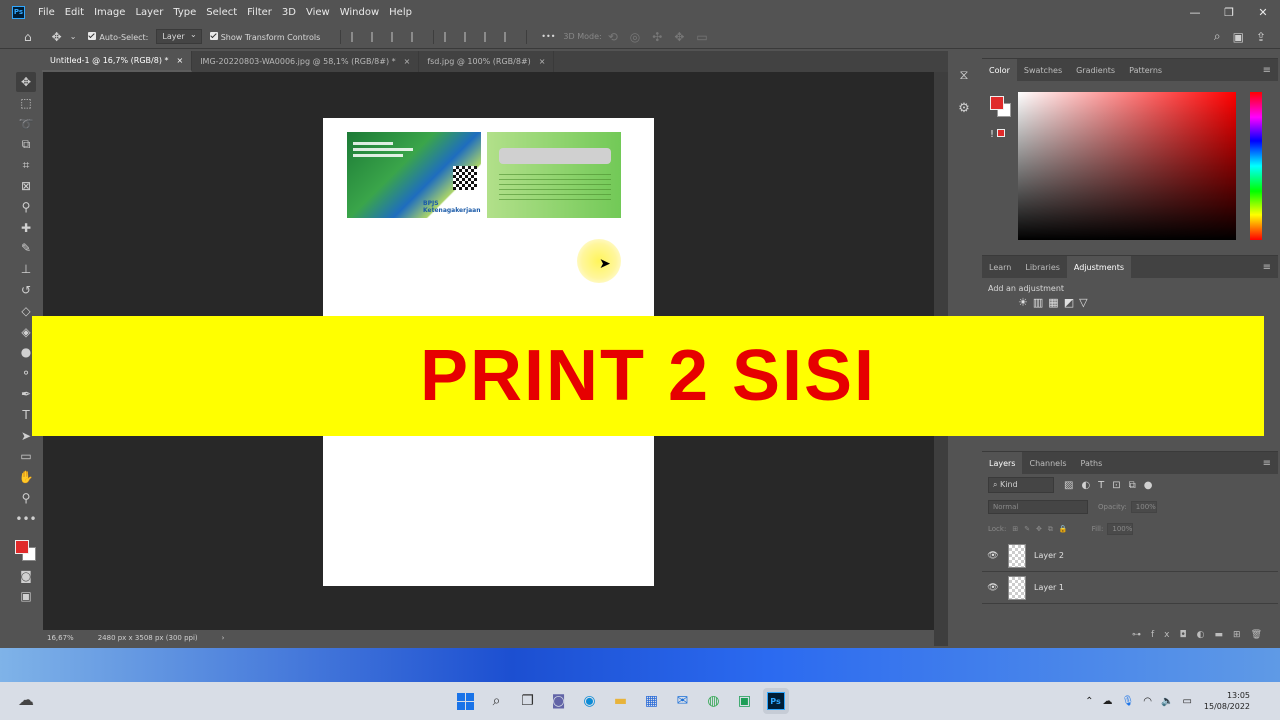  What do you see at coordinates (1261, 635) in the screenshot?
I see `delete-layer-icon: 🗑` at bounding box center [1261, 635].